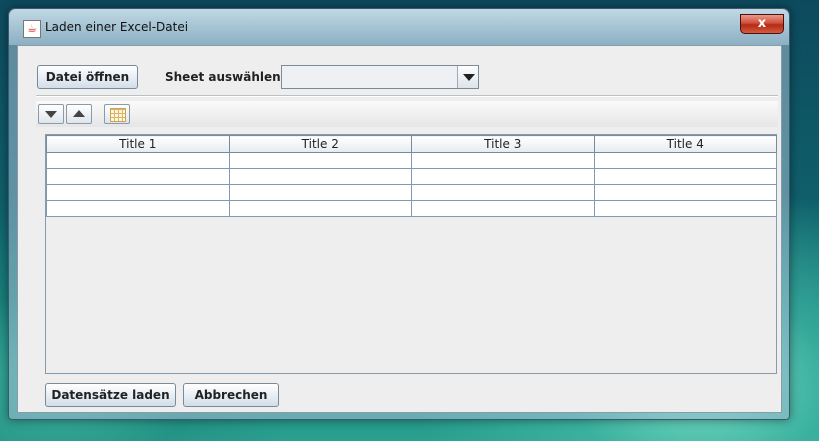 Image resolution: width=819 pixels, height=441 pixels. Describe the element at coordinates (503, 144) in the screenshot. I see `column-header-3: Title 3` at that location.